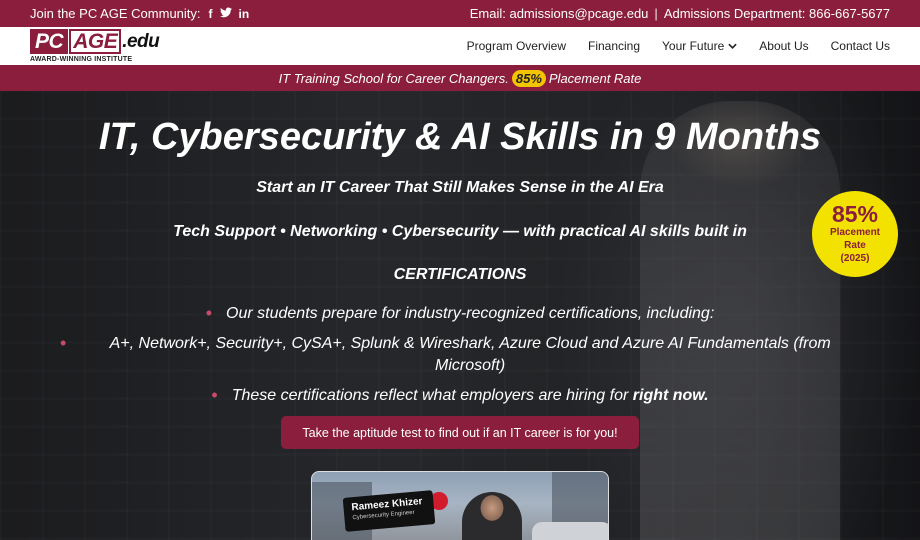  Describe the element at coordinates (855, 258) in the screenshot. I see `badge-line-3: (2025)` at that location.